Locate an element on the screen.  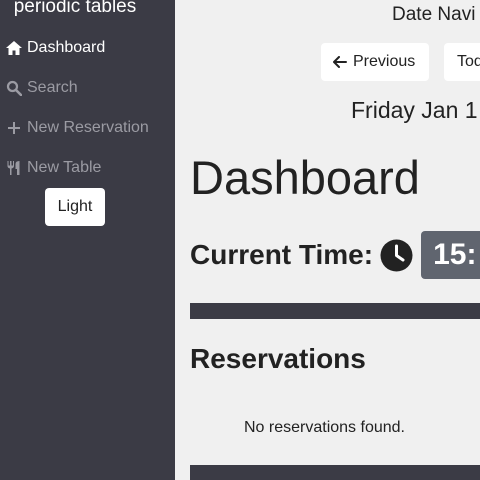
current-time-value: 15: is located at coordinates (450, 255).